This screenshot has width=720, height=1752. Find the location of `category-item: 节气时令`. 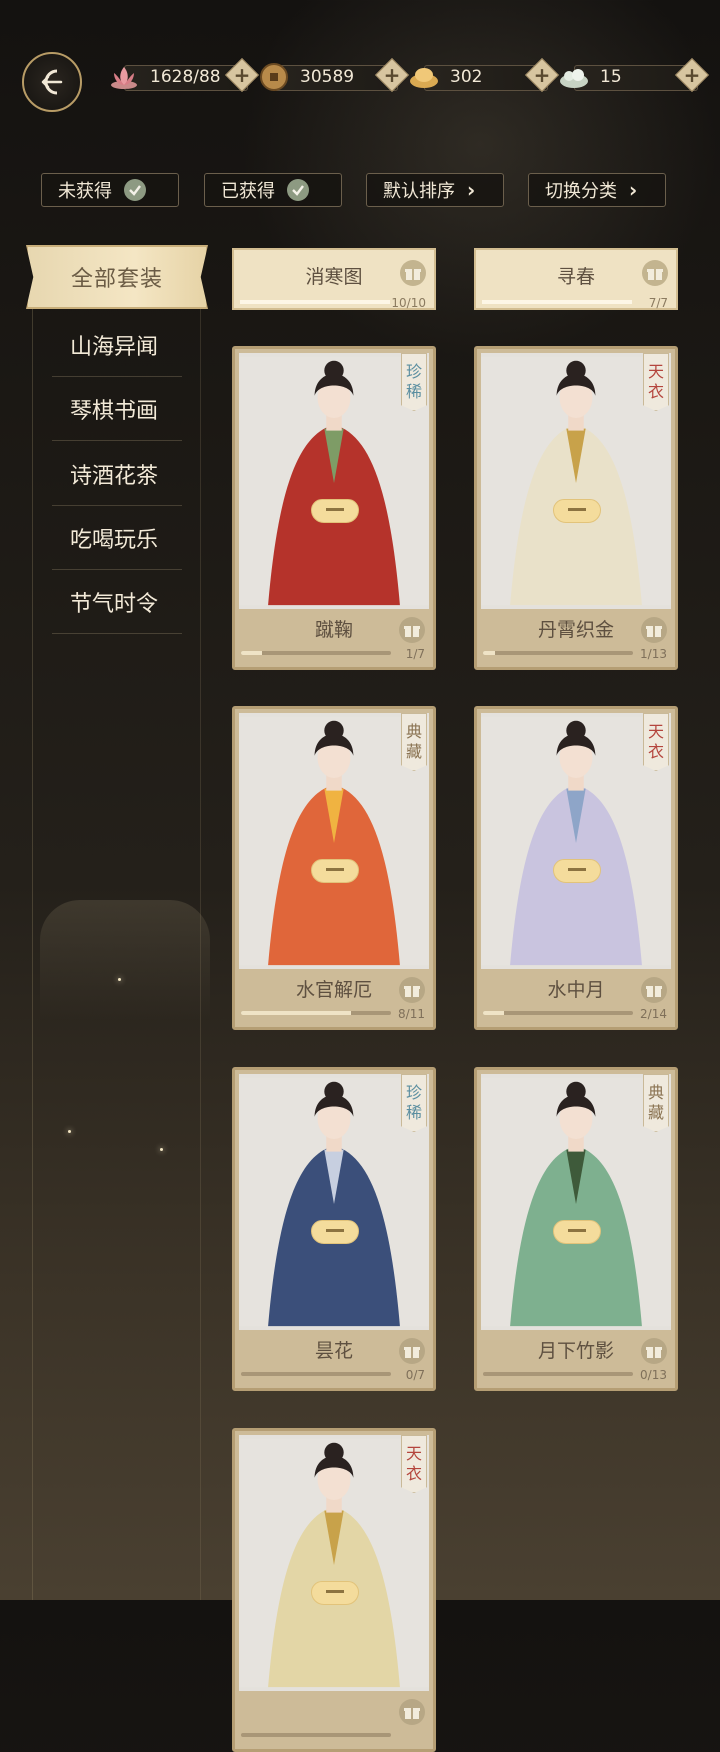

category-item: 节气时令 is located at coordinates (117, 602).